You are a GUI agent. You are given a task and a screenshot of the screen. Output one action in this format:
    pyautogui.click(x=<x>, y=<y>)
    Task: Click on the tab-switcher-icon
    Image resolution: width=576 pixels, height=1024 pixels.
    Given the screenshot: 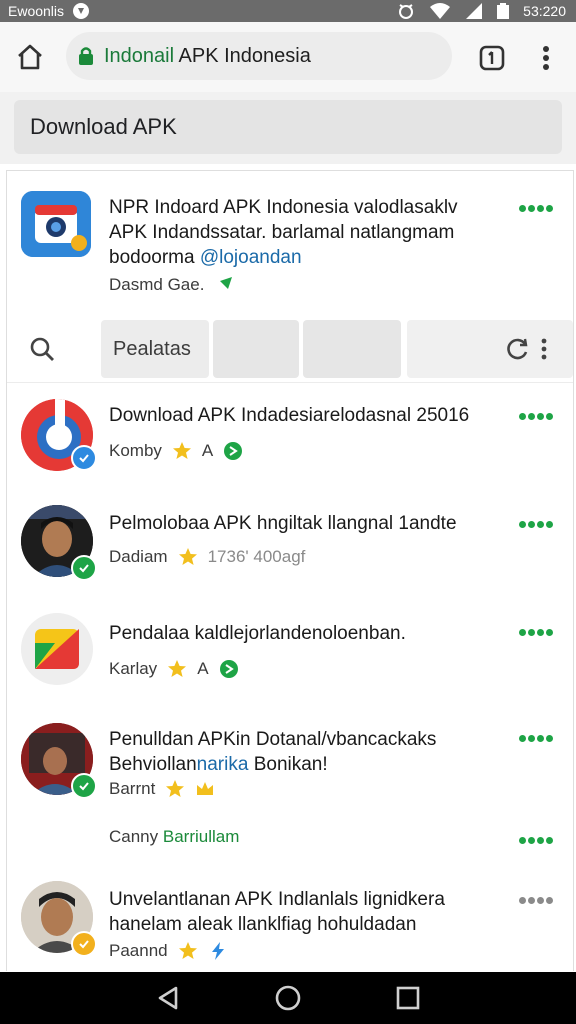 What is the action you would take?
    pyautogui.click(x=492, y=58)
    